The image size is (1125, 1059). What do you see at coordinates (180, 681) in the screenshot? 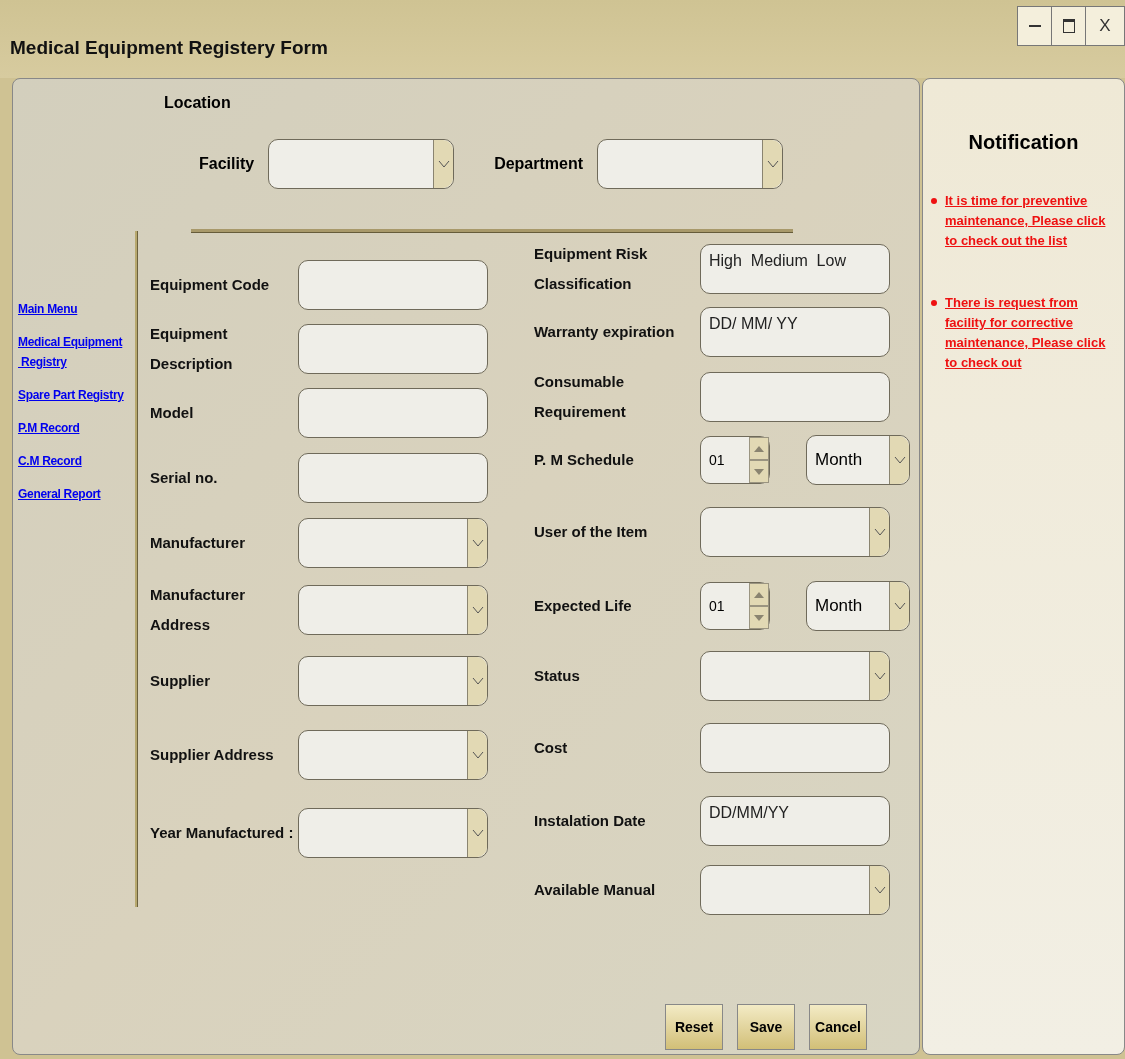
I see `field-label: Supplier` at bounding box center [180, 681].